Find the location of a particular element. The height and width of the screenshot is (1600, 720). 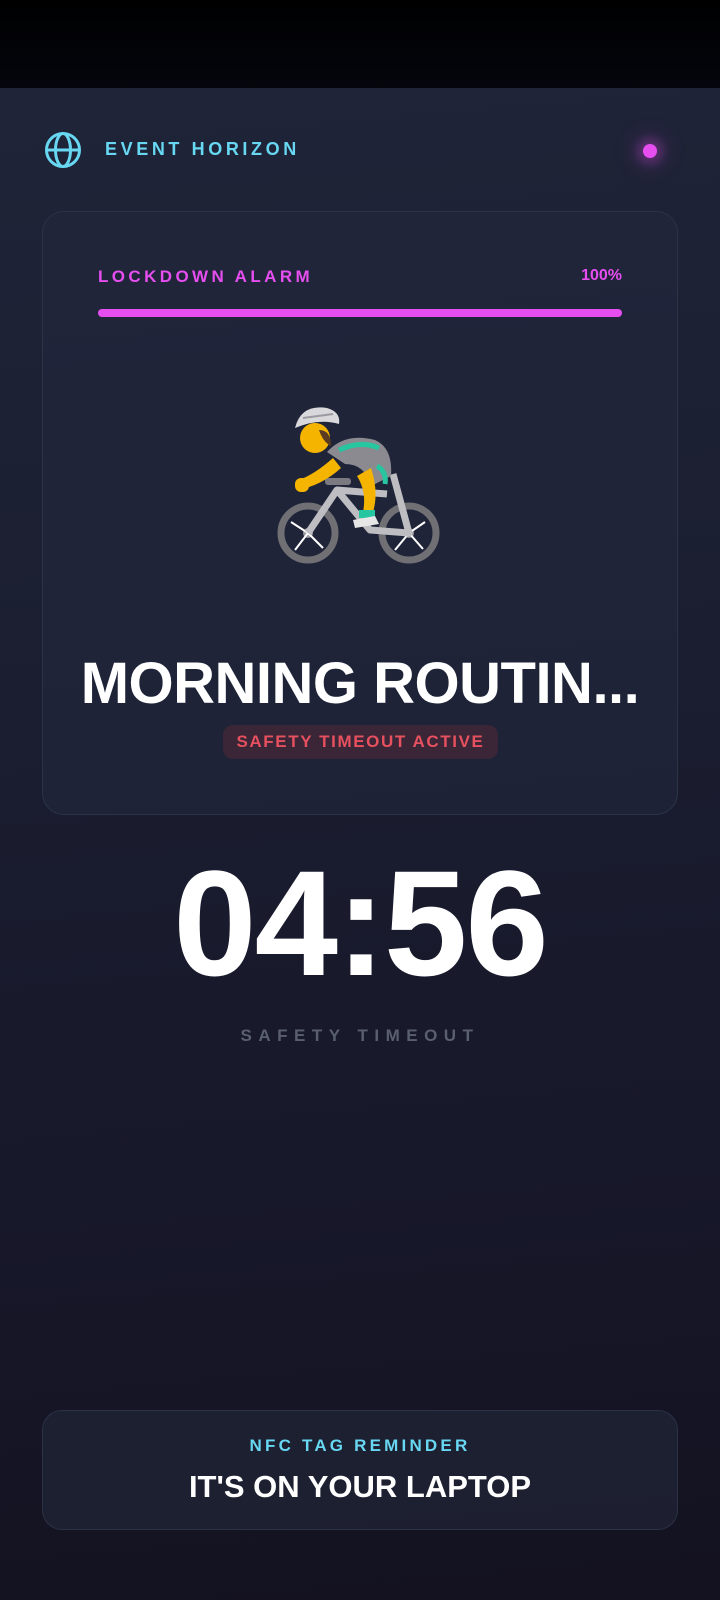

status-bar is located at coordinates (360, 44).